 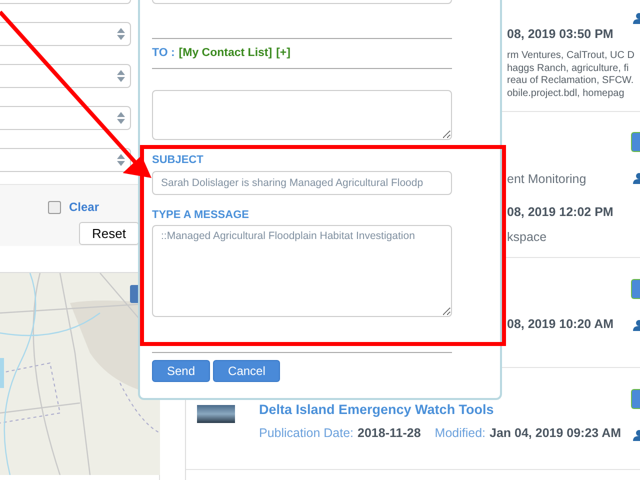 What do you see at coordinates (560, 212) in the screenshot?
I see `modified-date: 08, 2019 12:02 PM` at bounding box center [560, 212].